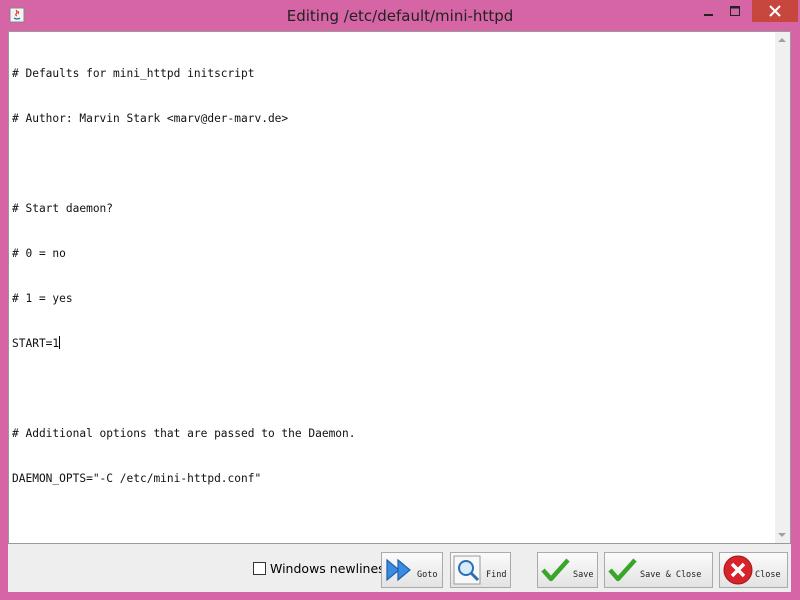 This screenshot has width=800, height=600. What do you see at coordinates (392, 343) in the screenshot?
I see `editor-line-current: START=1` at bounding box center [392, 343].